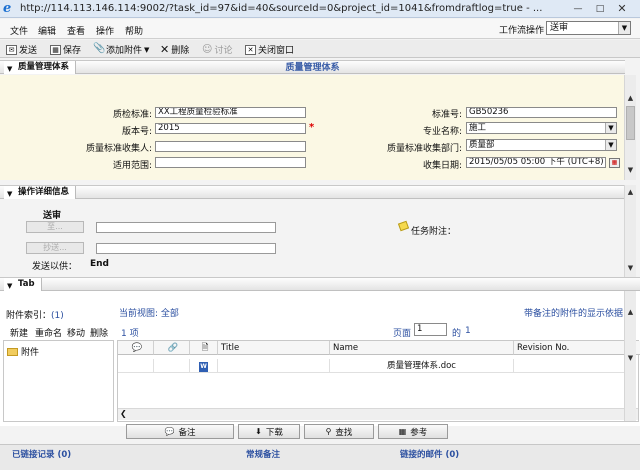 This screenshot has height=470, width=640. What do you see at coordinates (482, 145) in the screenshot?
I see `dept-value: 质量部` at bounding box center [482, 145].